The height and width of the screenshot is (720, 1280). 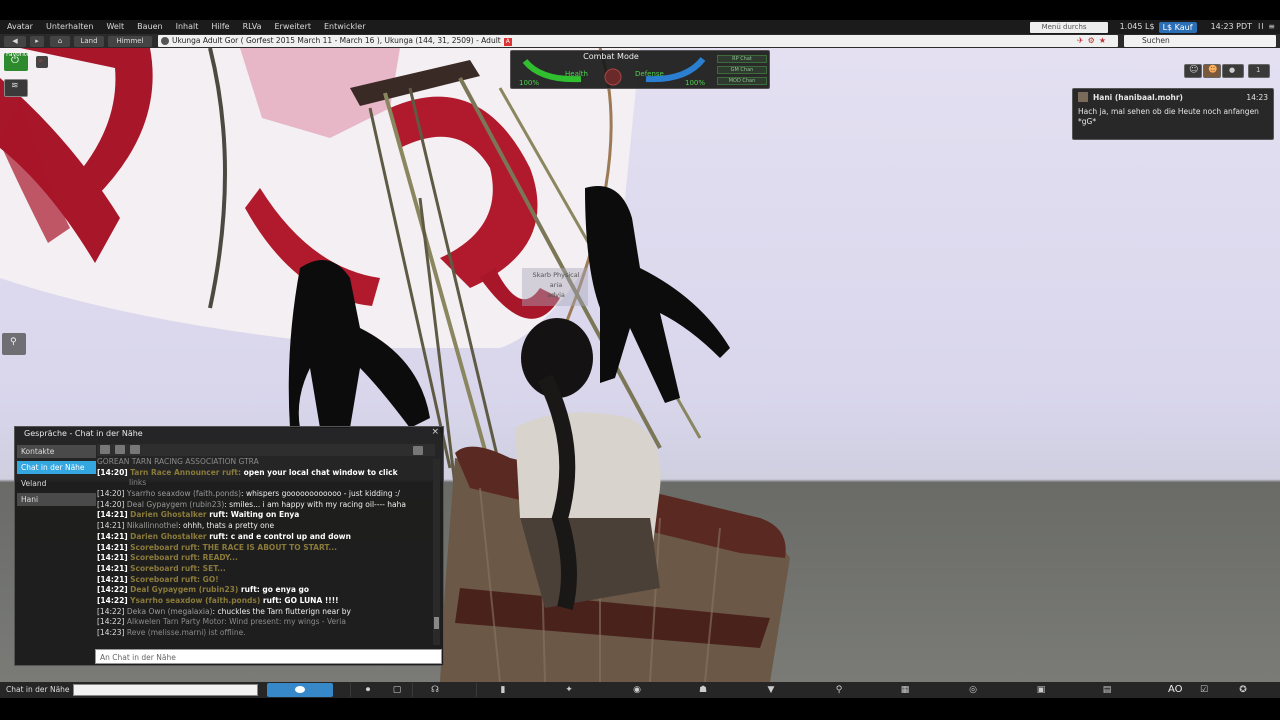 What do you see at coordinates (436, 552) in the screenshot?
I see `chat-scrollbar` at bounding box center [436, 552].